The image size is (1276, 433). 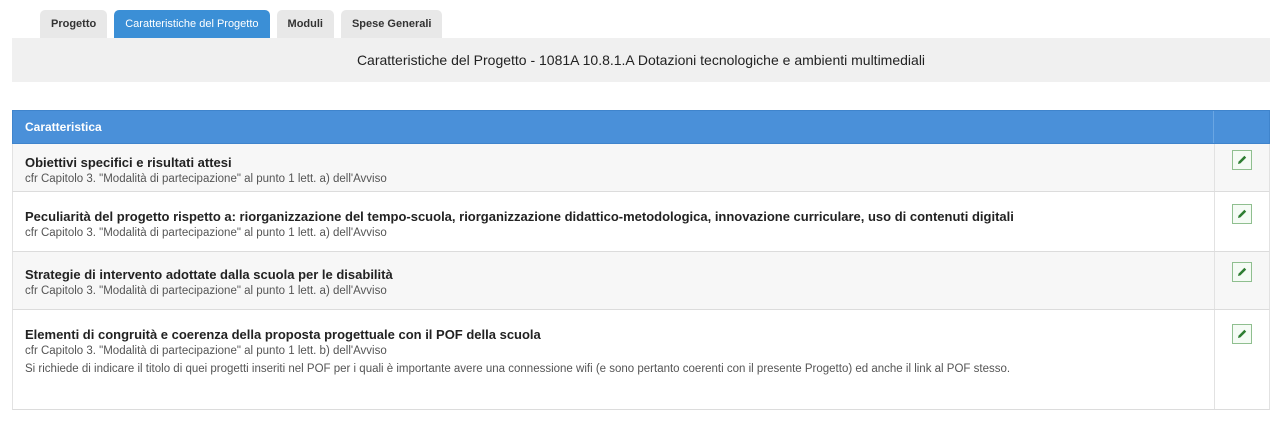 What do you see at coordinates (1241, 127) in the screenshot?
I see `column-header-actions` at bounding box center [1241, 127].